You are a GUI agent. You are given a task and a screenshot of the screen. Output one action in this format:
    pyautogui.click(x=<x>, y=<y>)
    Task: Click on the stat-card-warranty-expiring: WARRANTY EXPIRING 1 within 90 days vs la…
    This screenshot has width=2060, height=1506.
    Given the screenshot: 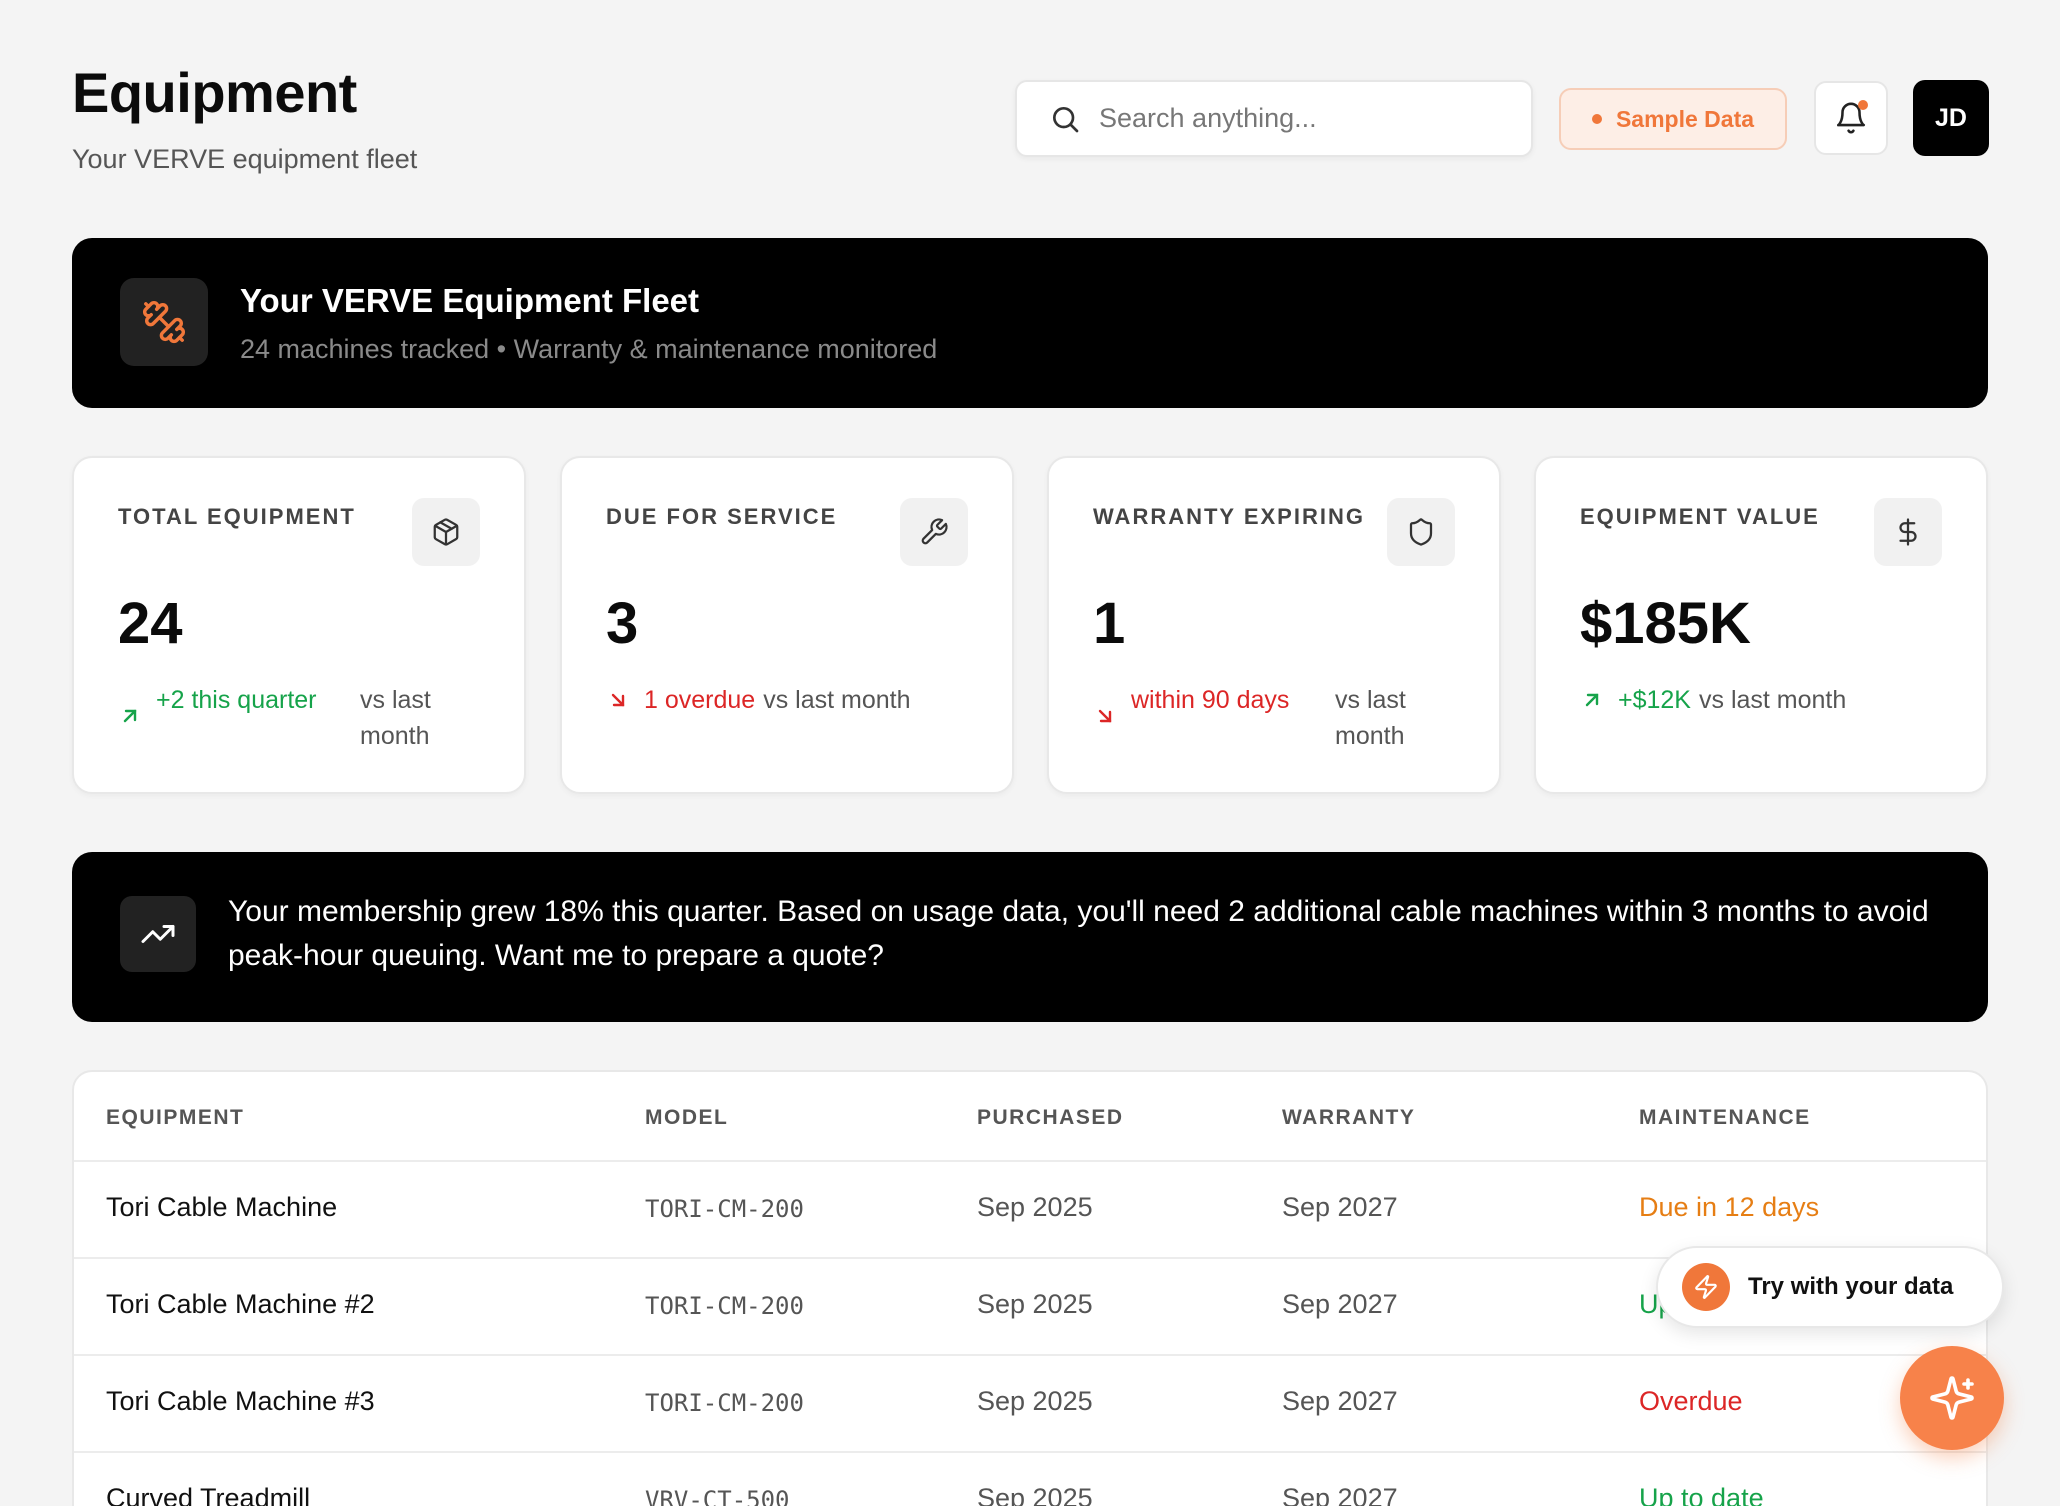 What is the action you would take?
    pyautogui.click(x=1274, y=625)
    